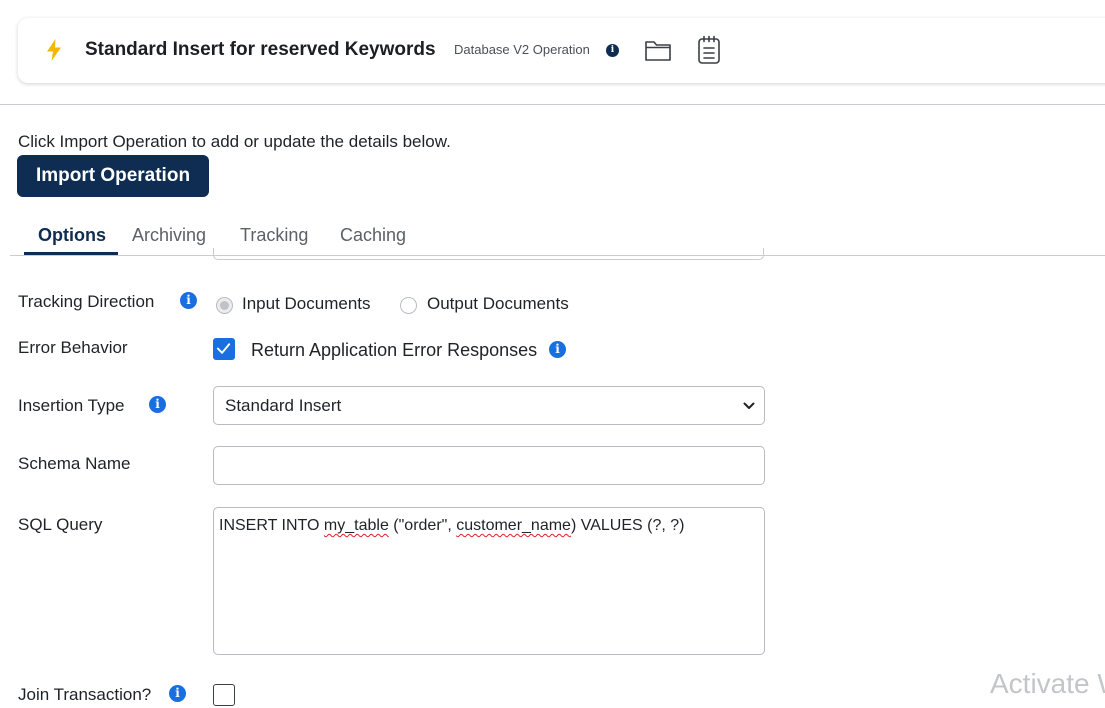  I want to click on operation-type-label: Database V2 Operation, so click(522, 49).